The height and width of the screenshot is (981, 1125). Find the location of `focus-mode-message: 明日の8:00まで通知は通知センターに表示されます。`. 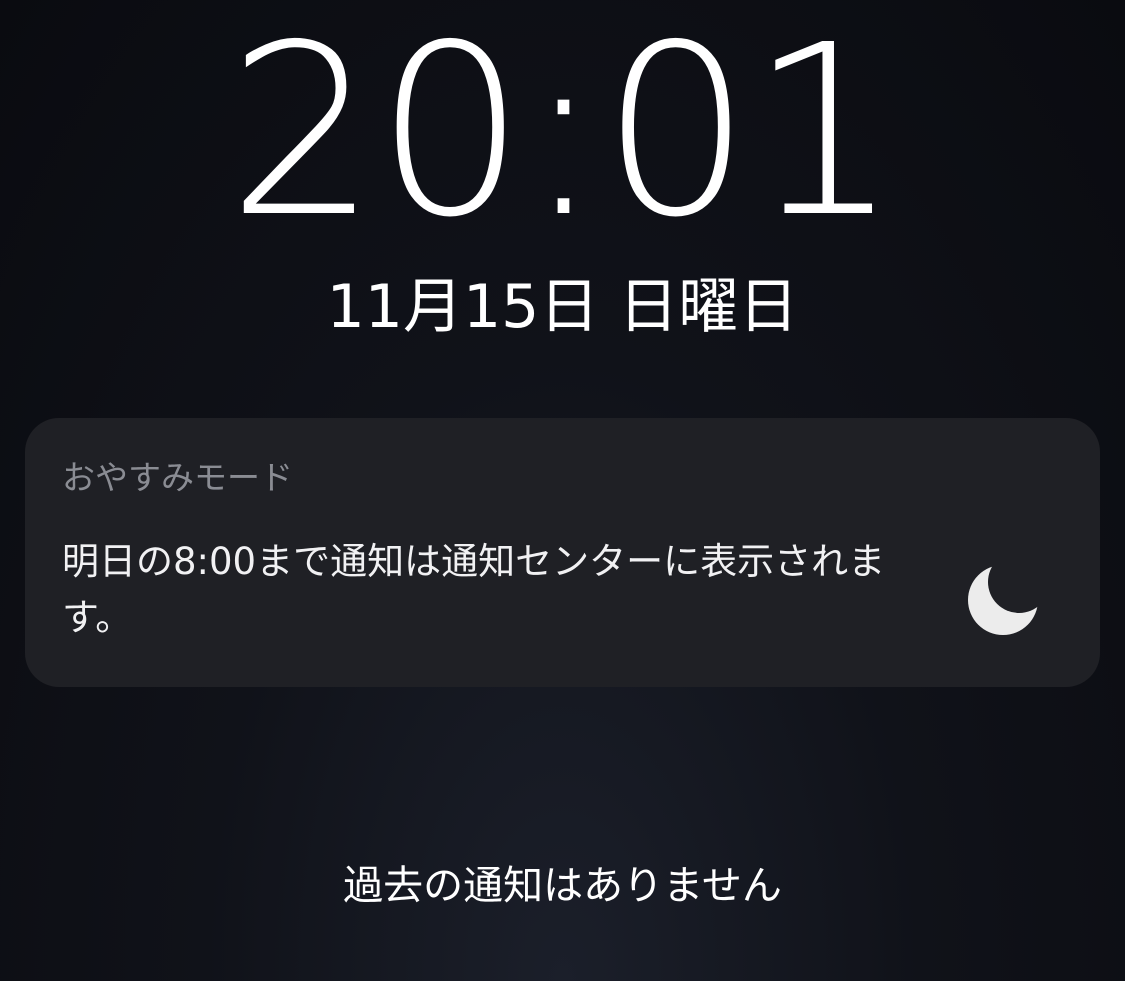

focus-mode-message: 明日の8:00まで通知は通知センターに表示されます。 is located at coordinates (474, 589).